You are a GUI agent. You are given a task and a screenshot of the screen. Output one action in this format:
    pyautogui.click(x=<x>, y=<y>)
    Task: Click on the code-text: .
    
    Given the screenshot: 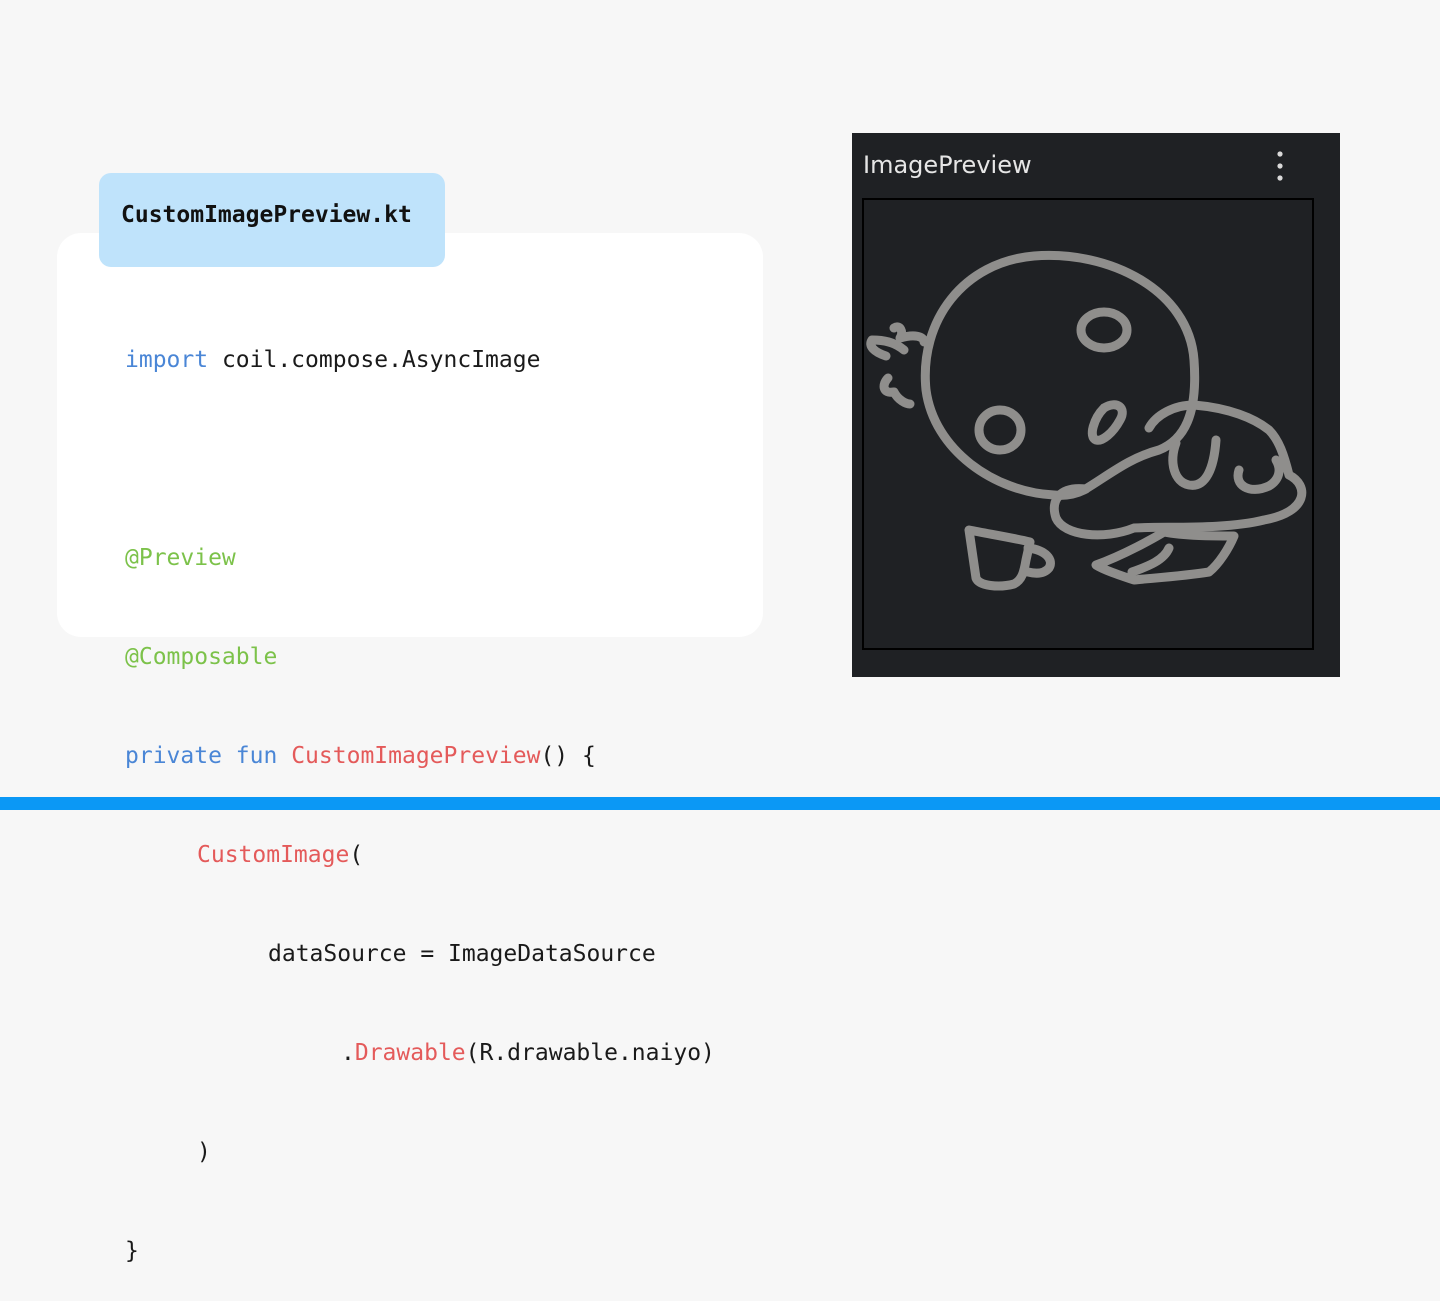 What is the action you would take?
    pyautogui.click(x=348, y=1053)
    